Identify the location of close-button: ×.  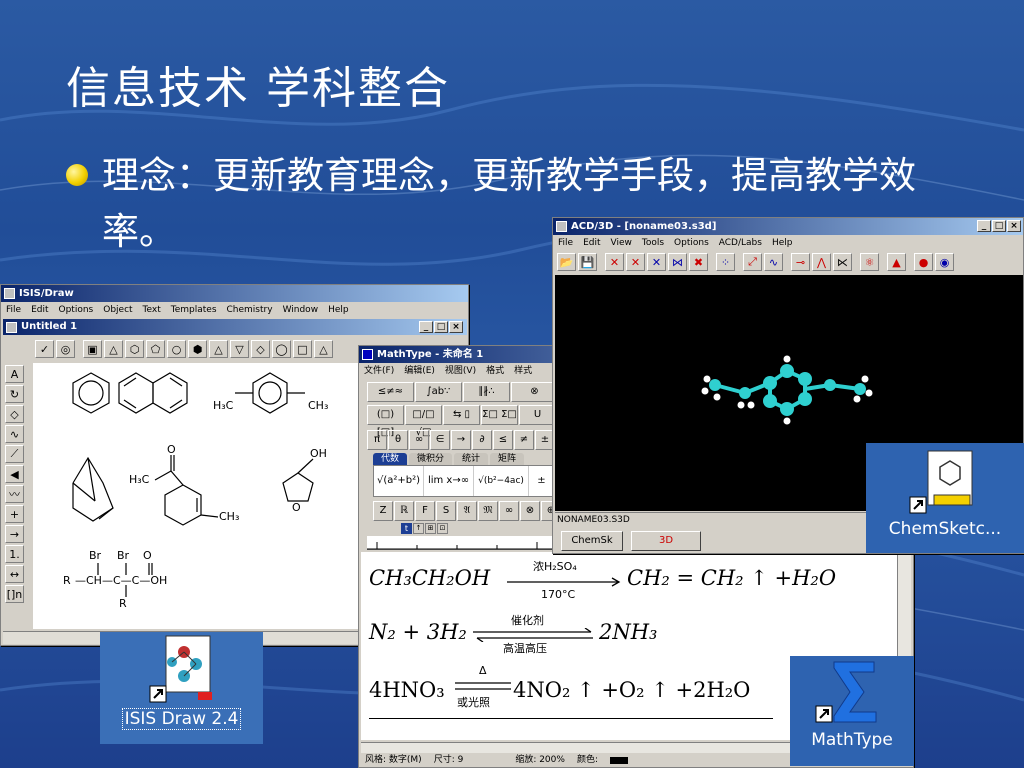
(456, 327).